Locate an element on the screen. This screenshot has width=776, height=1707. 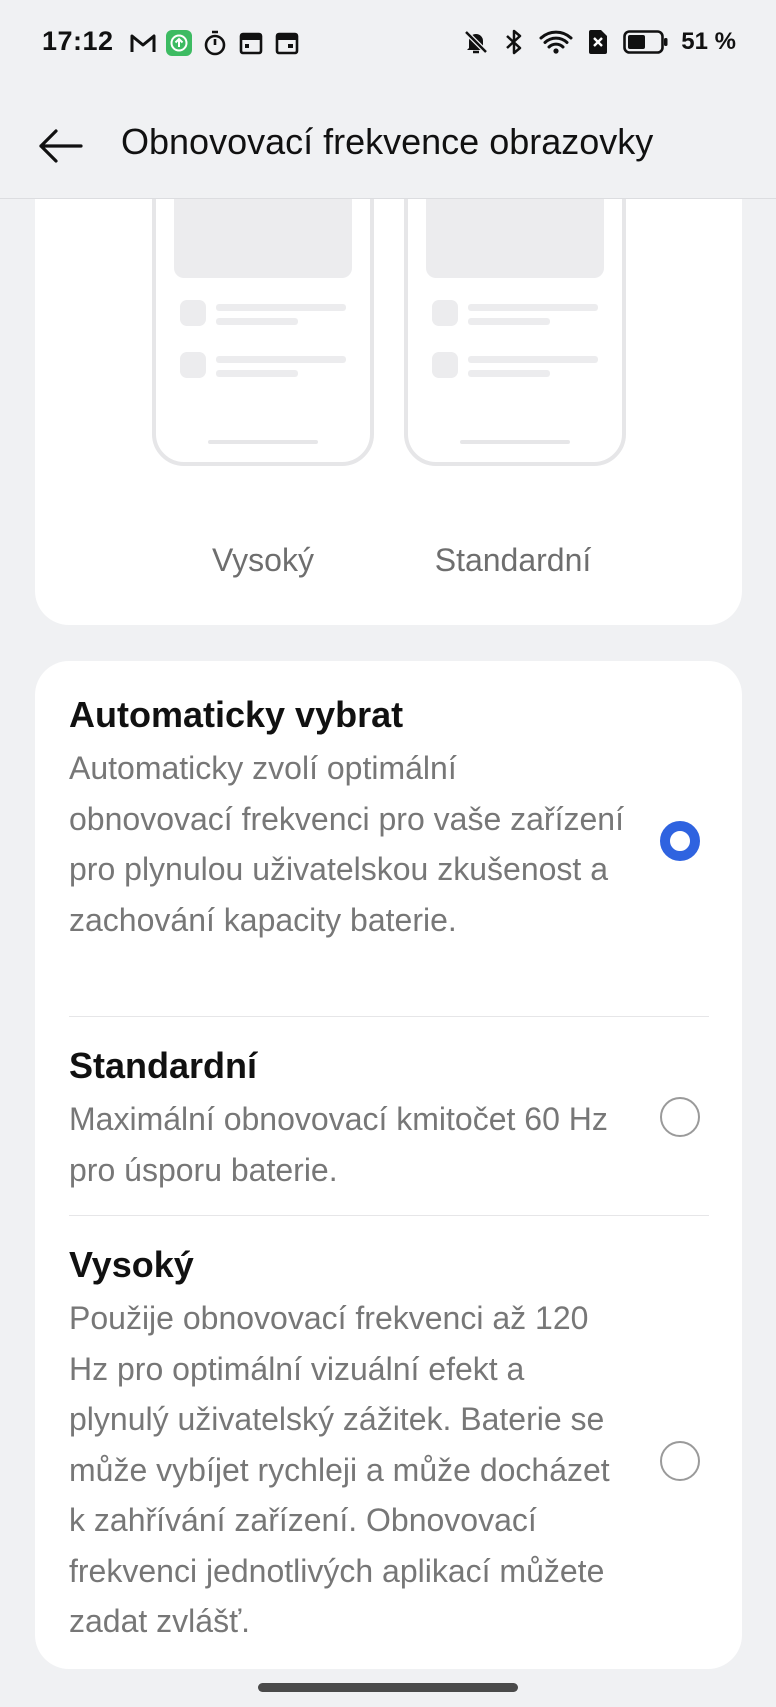
option-standard-title: Standardní is located at coordinates (163, 1065).